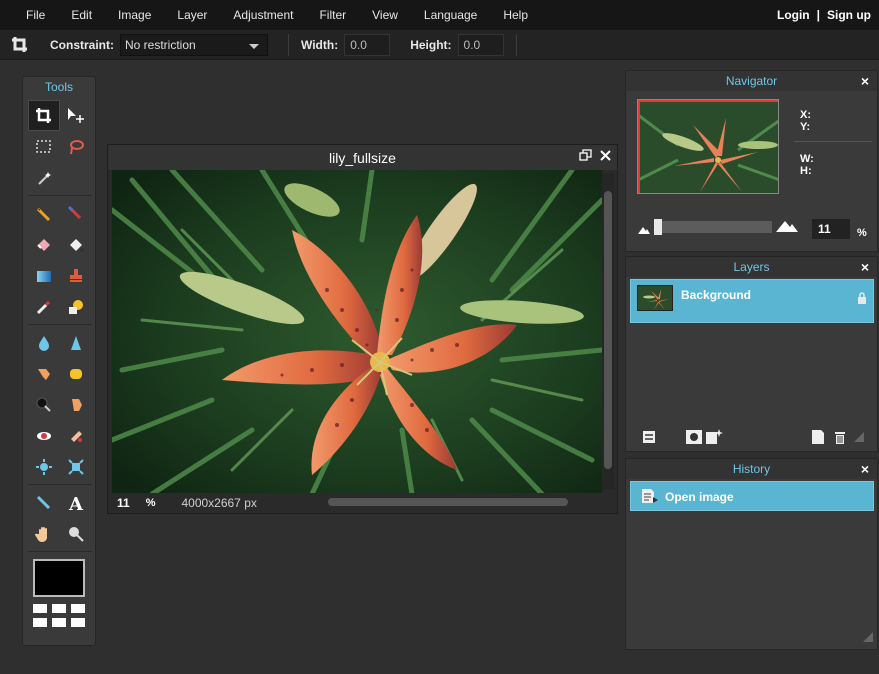  What do you see at coordinates (480, 44) in the screenshot?
I see `height-input: 0.0` at bounding box center [480, 44].